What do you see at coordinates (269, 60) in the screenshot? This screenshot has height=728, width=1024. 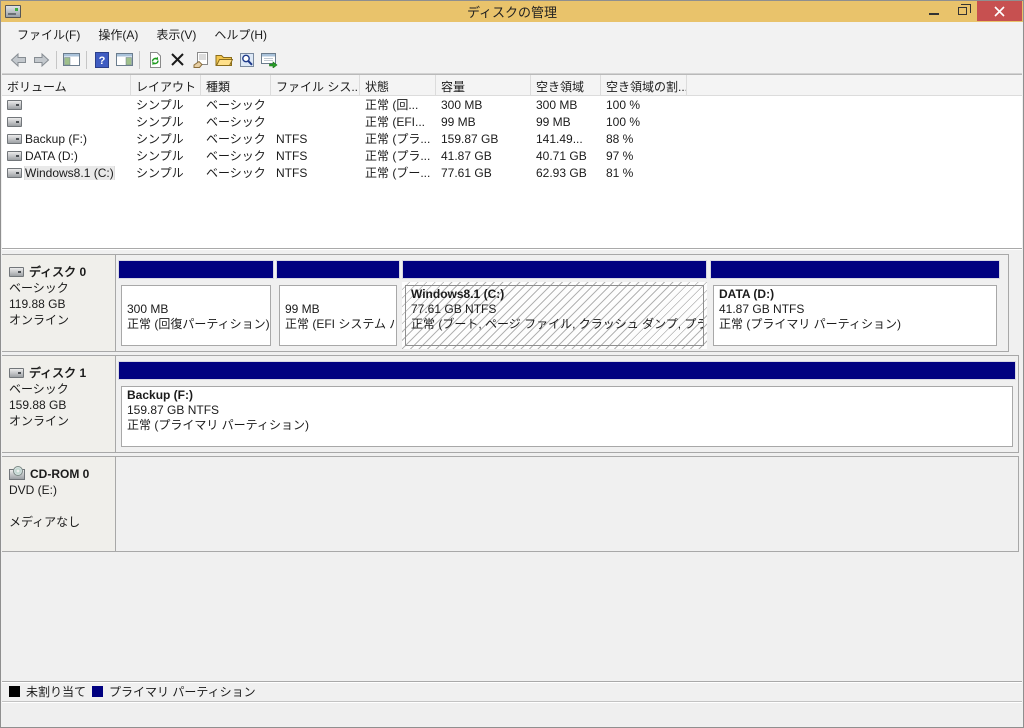 I see `export-list-button` at bounding box center [269, 60].